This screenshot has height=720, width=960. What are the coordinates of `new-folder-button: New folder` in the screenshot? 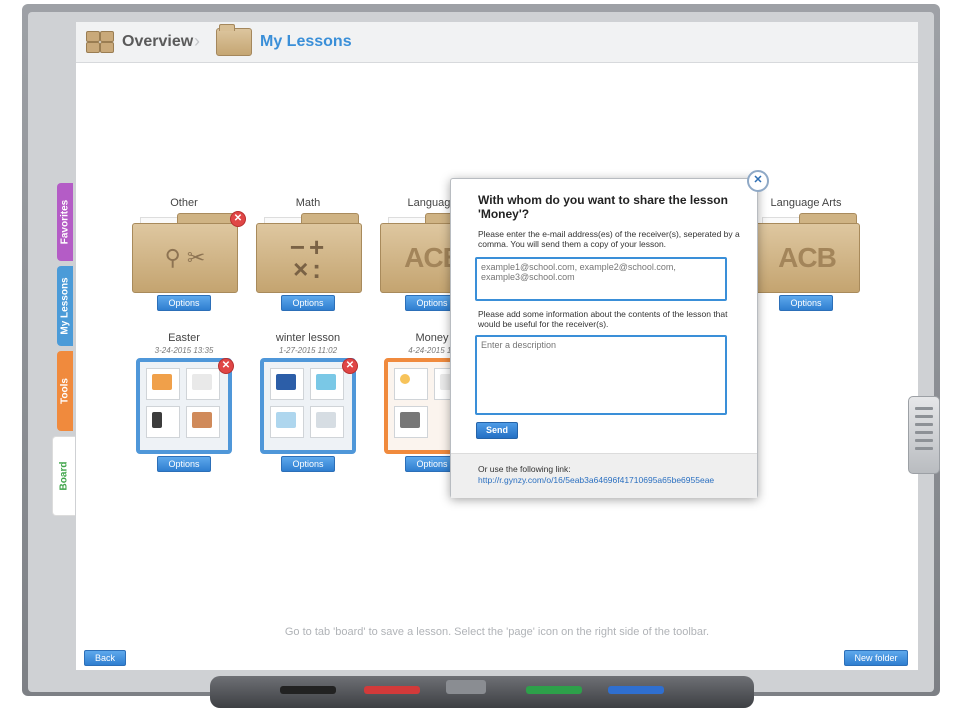 It's located at (876, 658).